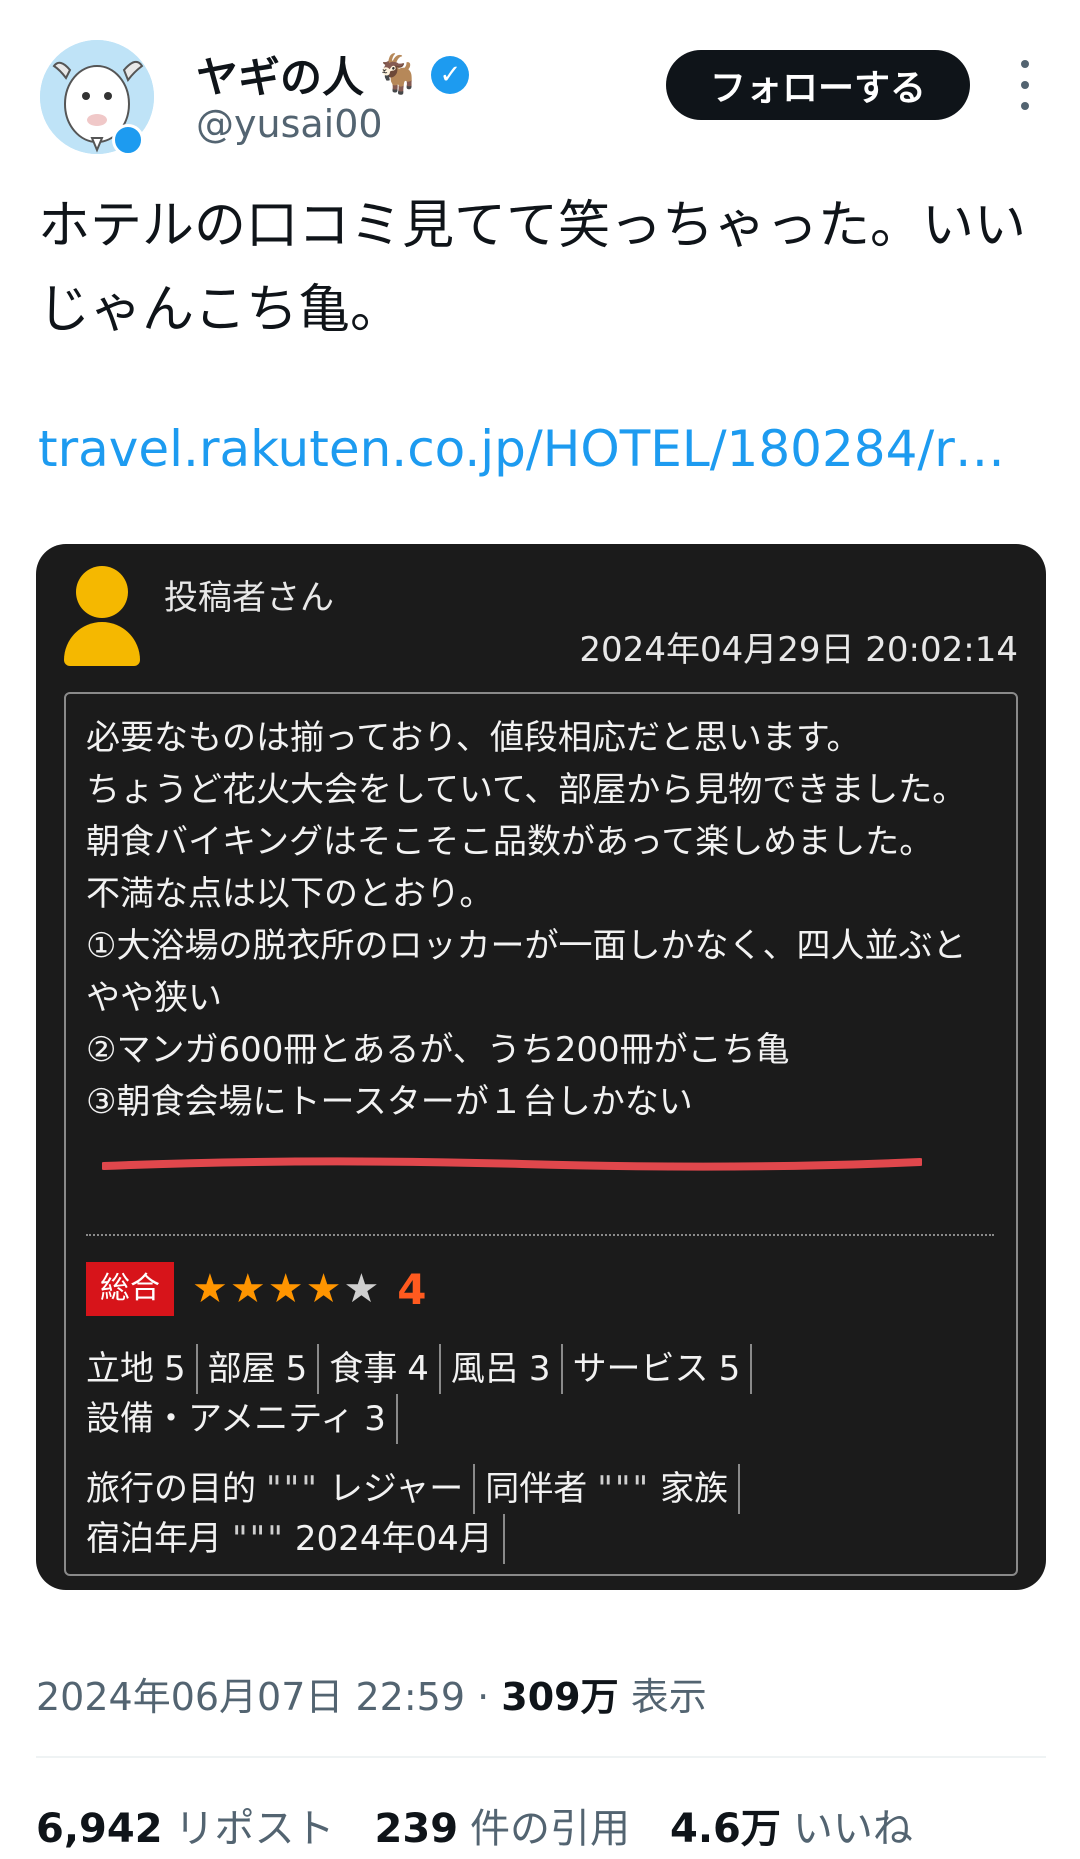 The image size is (1080, 1859). What do you see at coordinates (254, 1829) in the screenshot?
I see `reposts-label: リポスト` at bounding box center [254, 1829].